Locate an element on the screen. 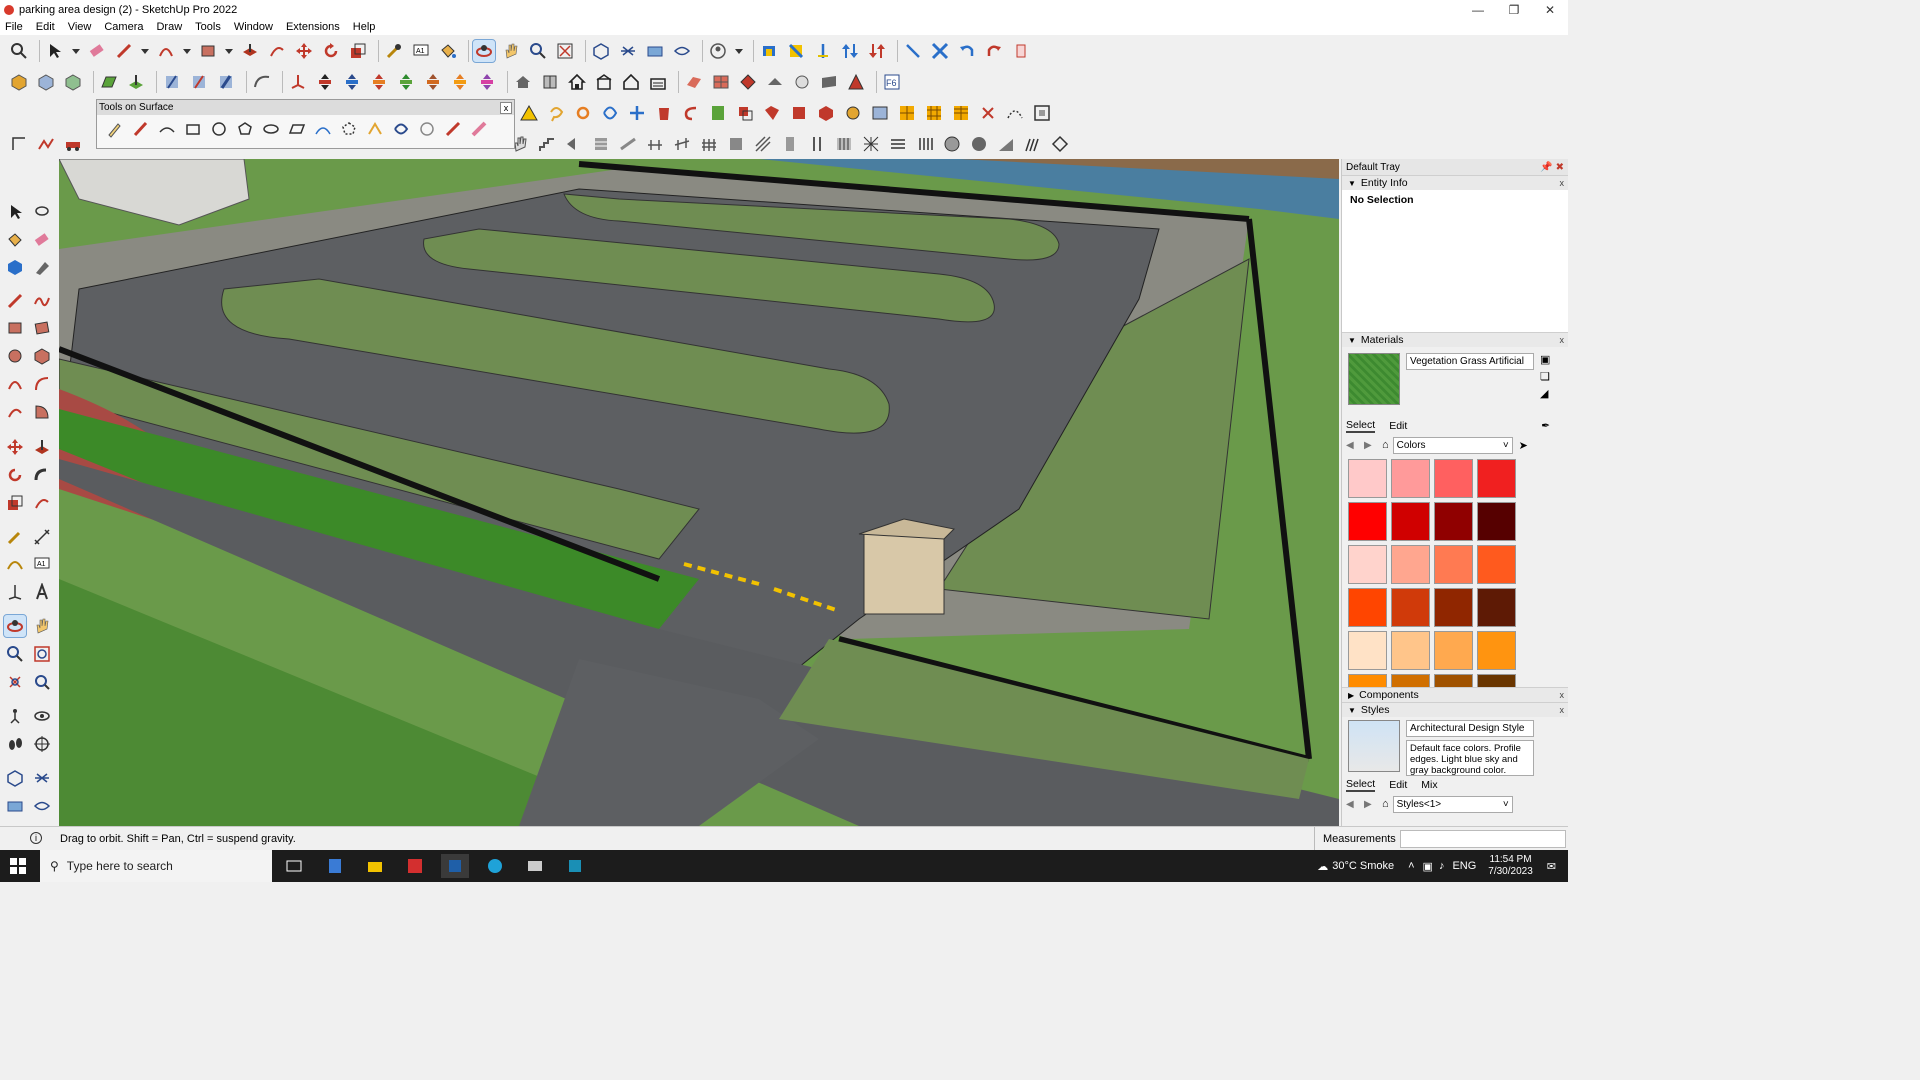 The width and height of the screenshot is (1920, 1080). line-blue2-icon is located at coordinates (226, 82).